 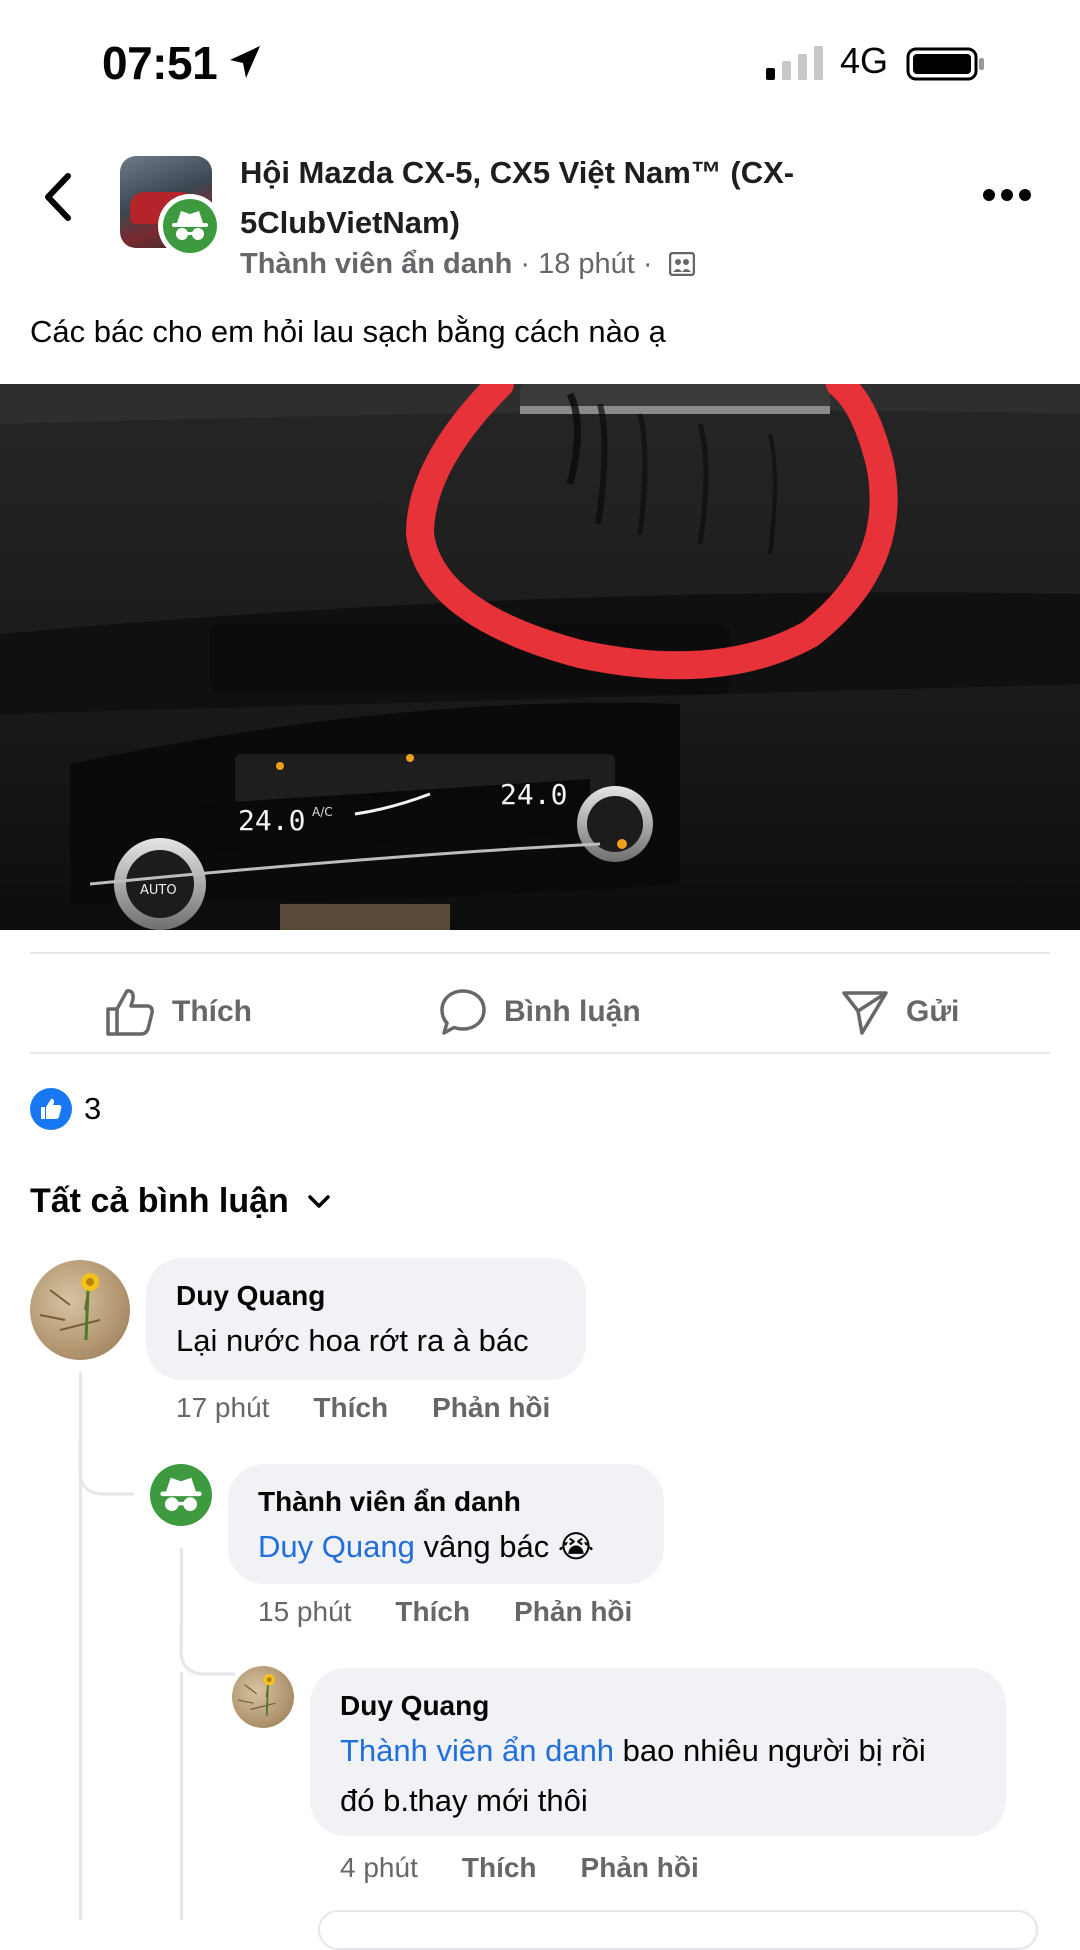 What do you see at coordinates (899, 1012) in the screenshot?
I see `send-button: Gửi` at bounding box center [899, 1012].